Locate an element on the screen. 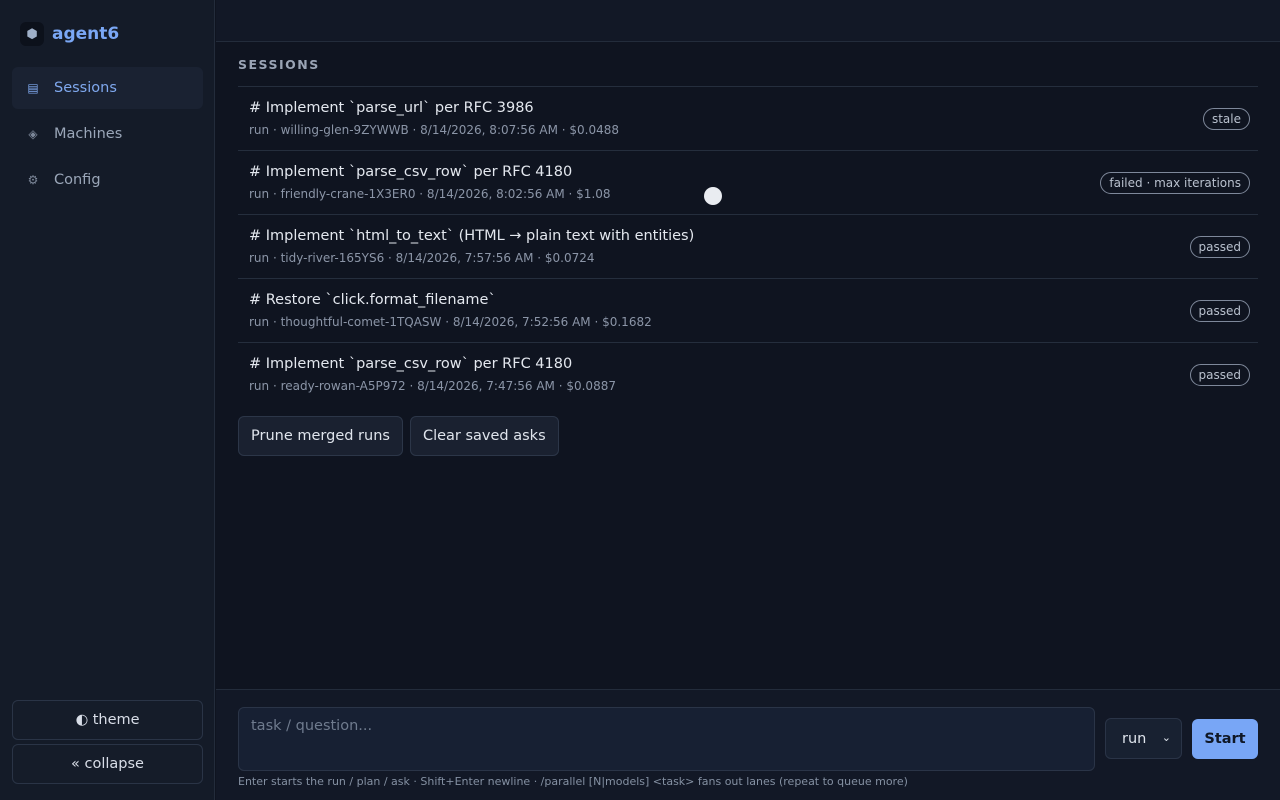 The image size is (1280, 800). hexagon-icon: ⬢ is located at coordinates (32, 34).